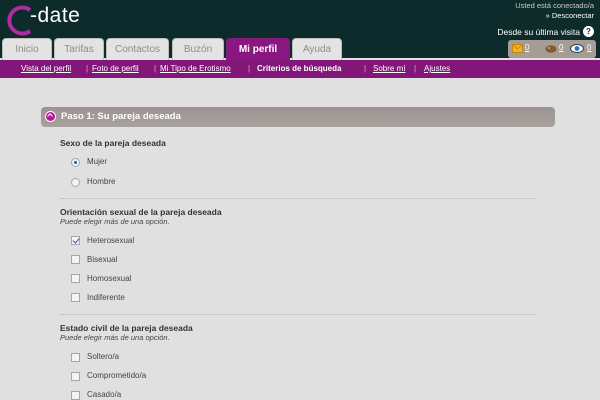 The width and height of the screenshot is (600, 400). What do you see at coordinates (75, 395) in the screenshot?
I see `checkbox-casado` at bounding box center [75, 395].